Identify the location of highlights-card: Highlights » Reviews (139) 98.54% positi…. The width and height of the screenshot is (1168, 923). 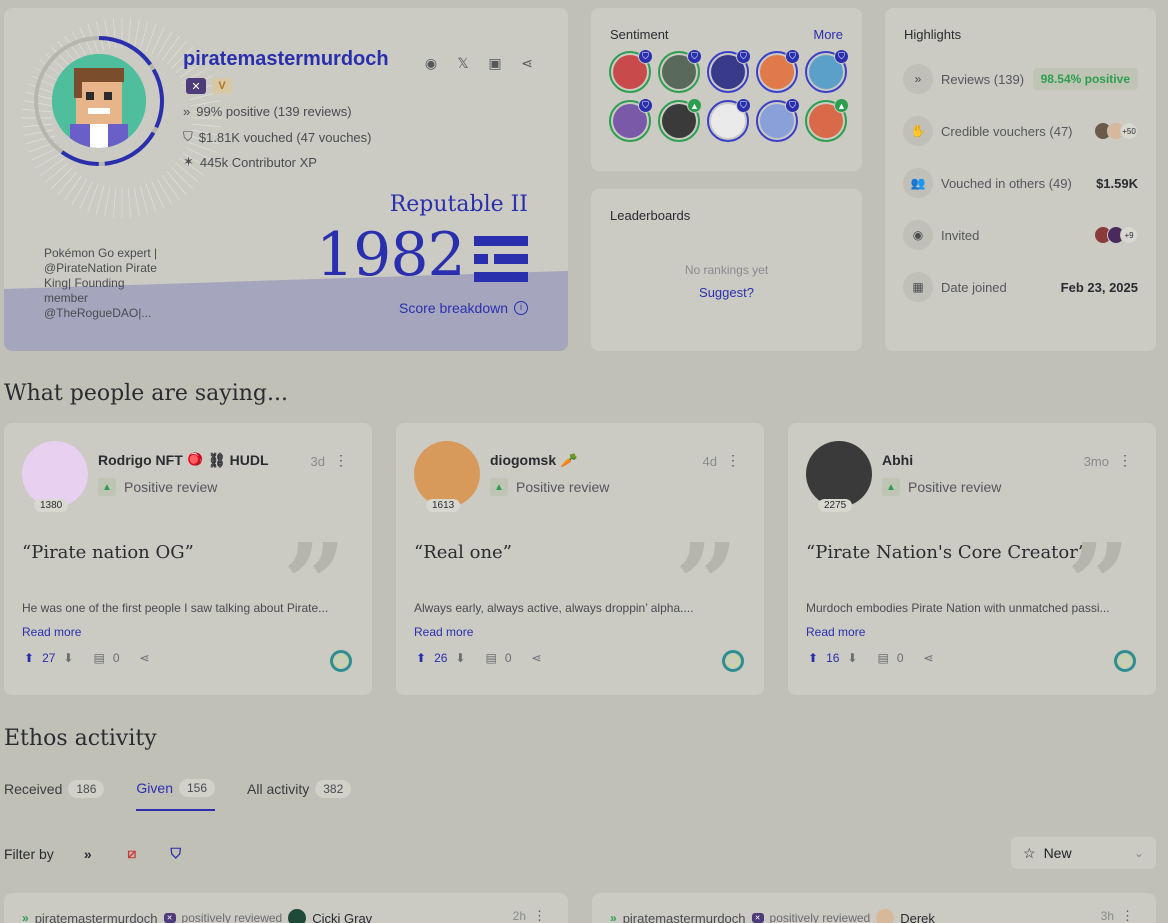
(1020, 179).